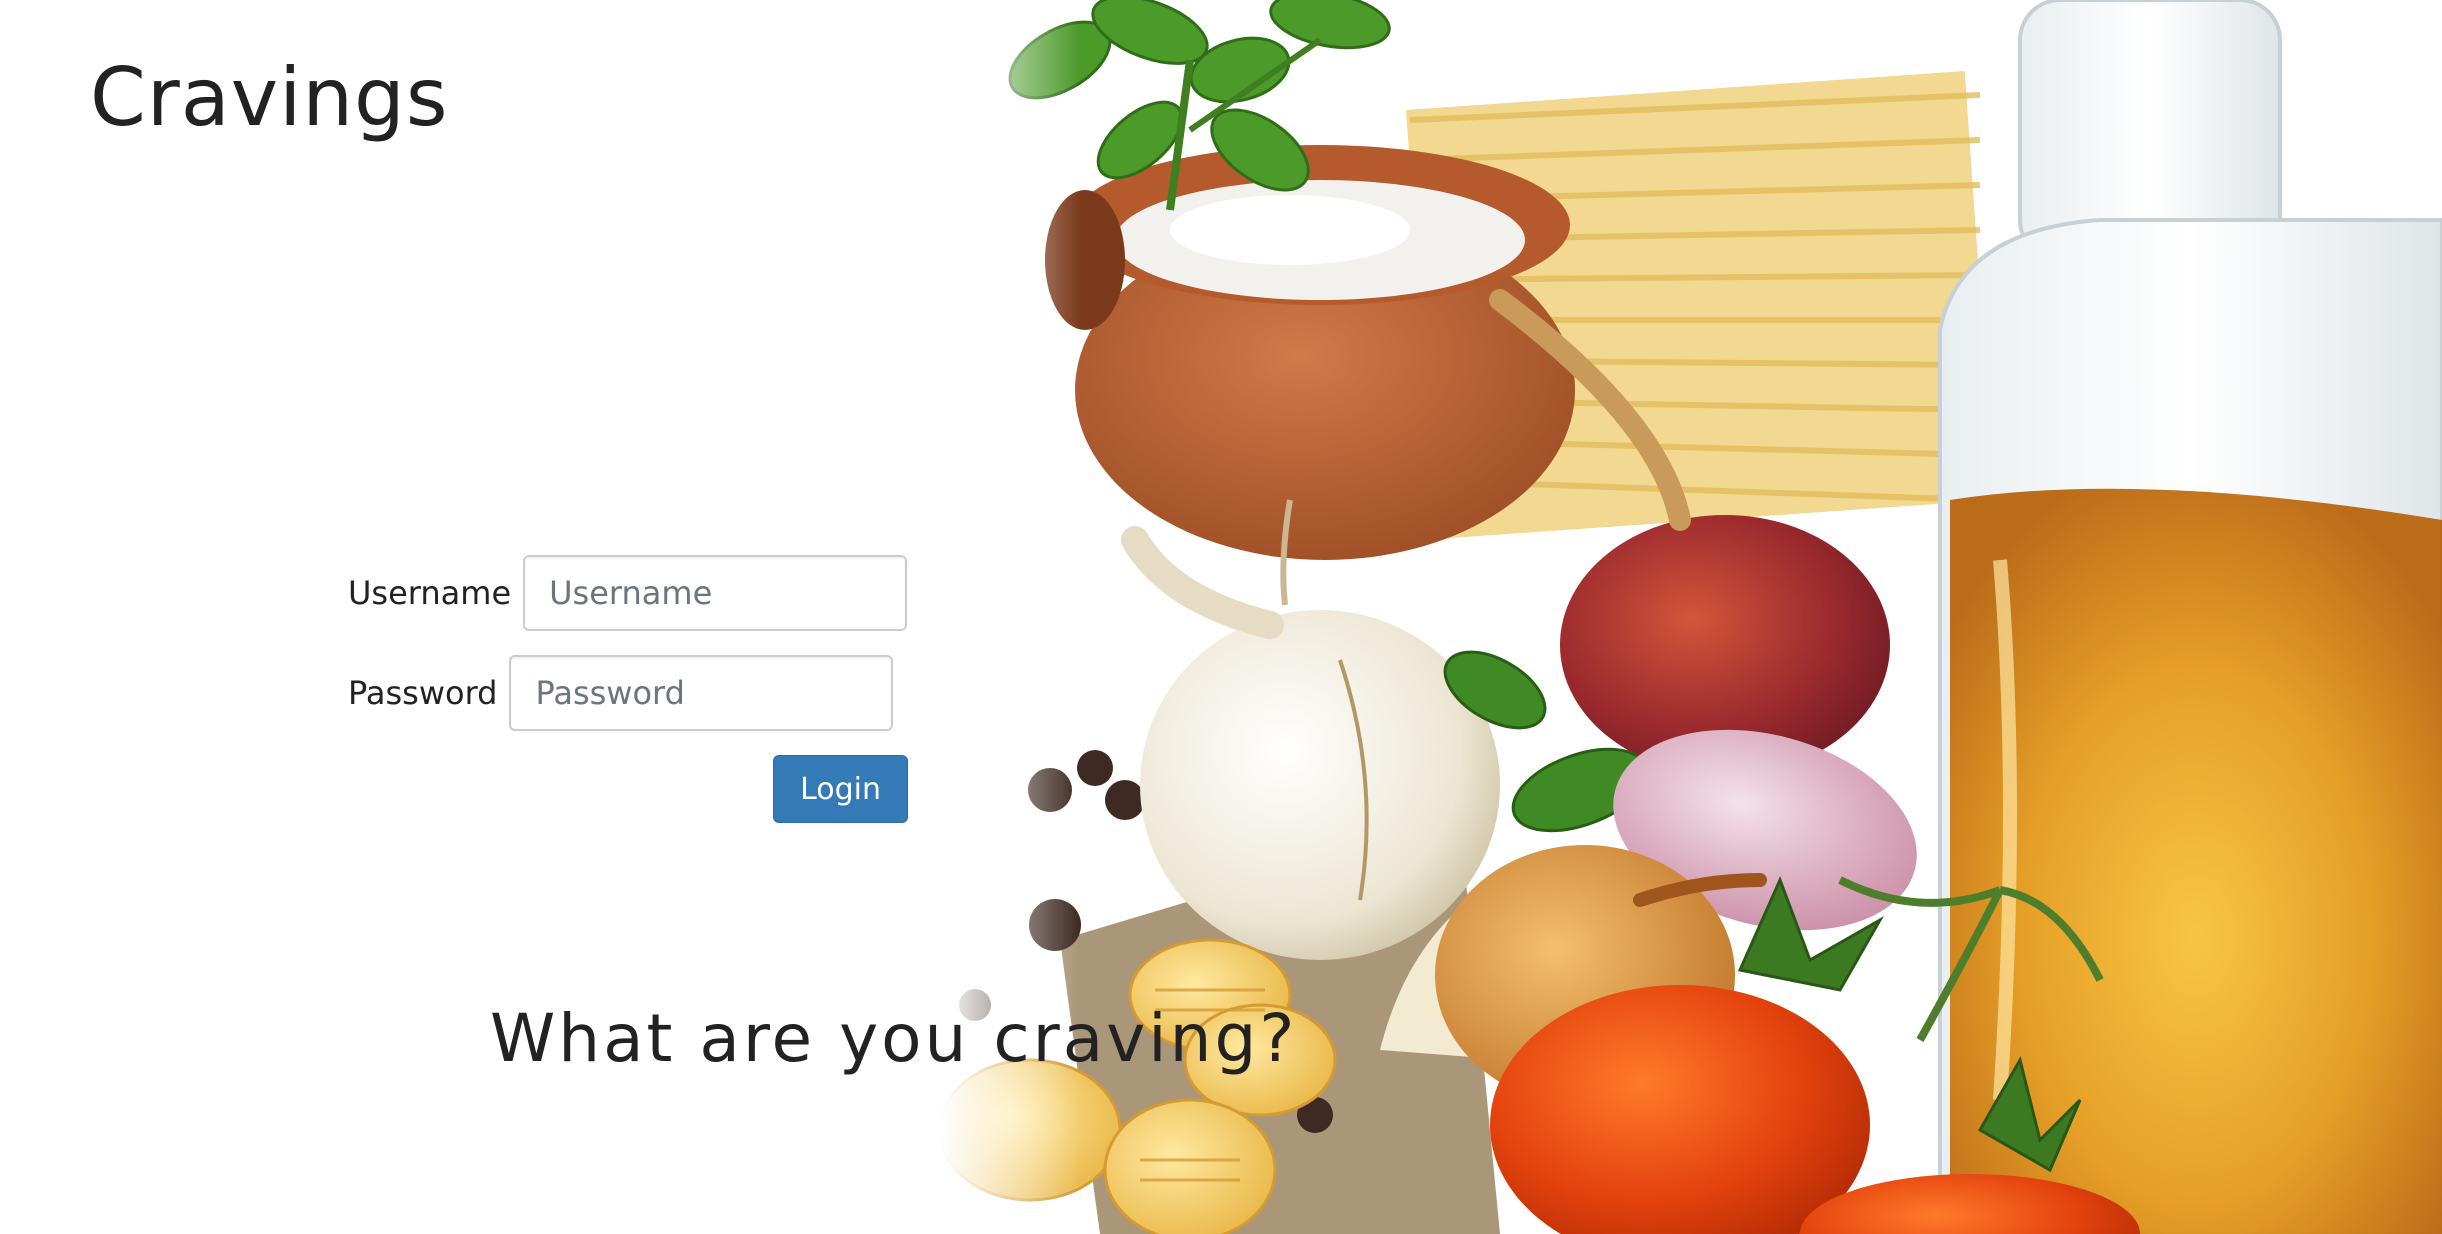  What do you see at coordinates (269, 97) in the screenshot?
I see `app-title: Cravings` at bounding box center [269, 97].